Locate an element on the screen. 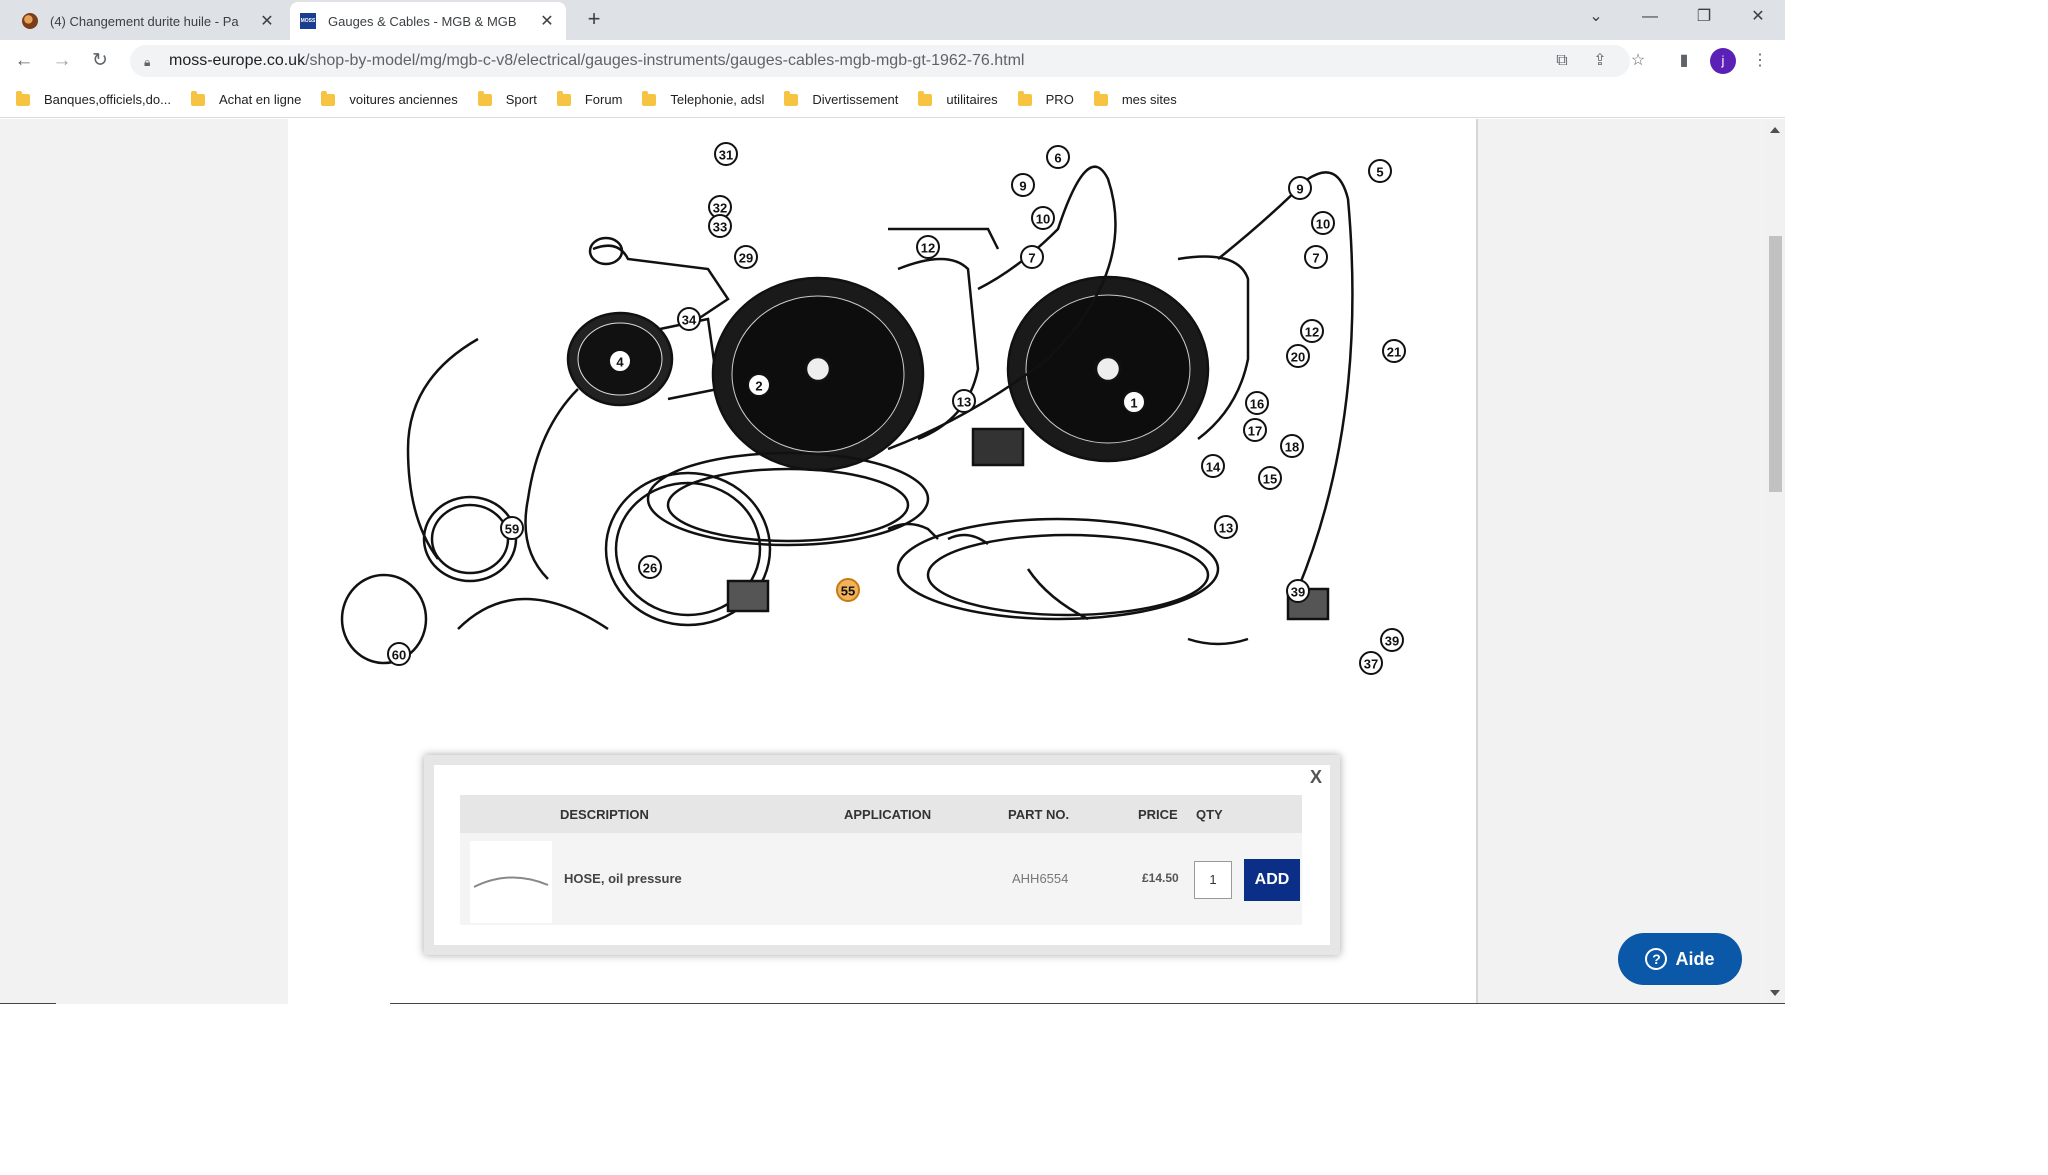 This screenshot has width=2048, height=1175. part-description: HOSE, oil pressure is located at coordinates (623, 878).